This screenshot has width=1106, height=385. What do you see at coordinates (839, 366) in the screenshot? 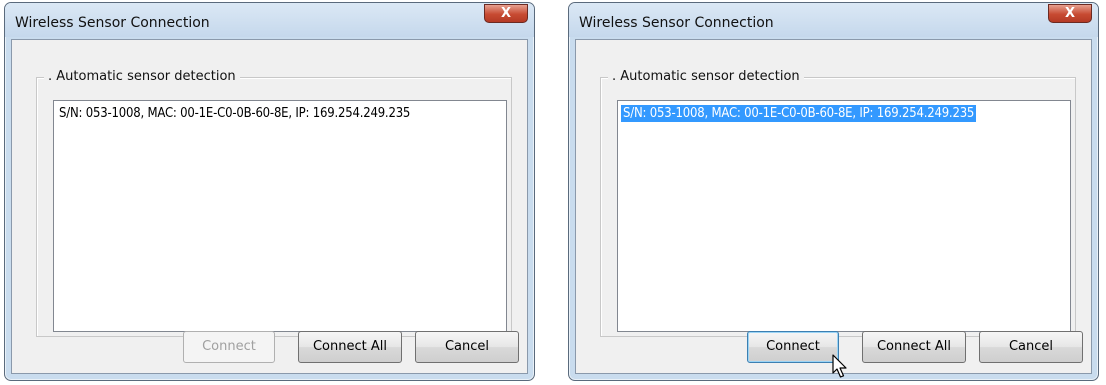
I see `arrow-cursor-icon` at bounding box center [839, 366].